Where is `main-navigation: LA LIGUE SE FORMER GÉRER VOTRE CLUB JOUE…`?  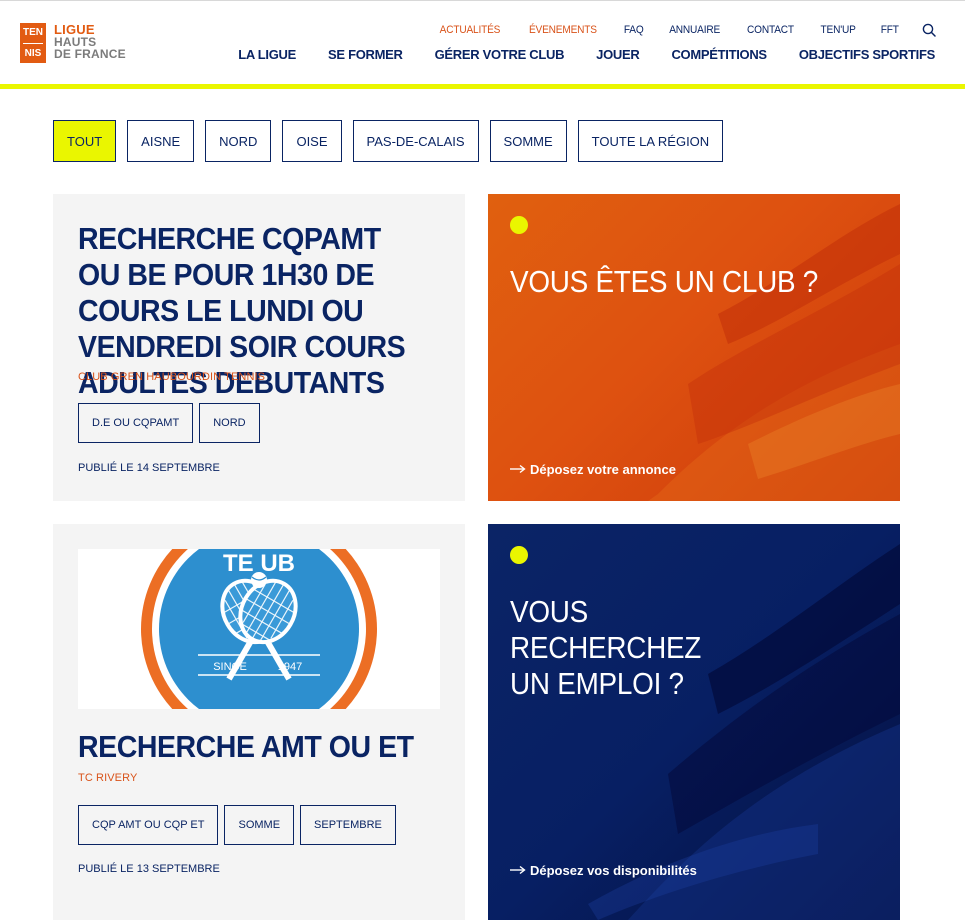 main-navigation: LA LIGUE SE FORMER GÉRER VOTRE CLUB JOUE… is located at coordinates (570, 54).